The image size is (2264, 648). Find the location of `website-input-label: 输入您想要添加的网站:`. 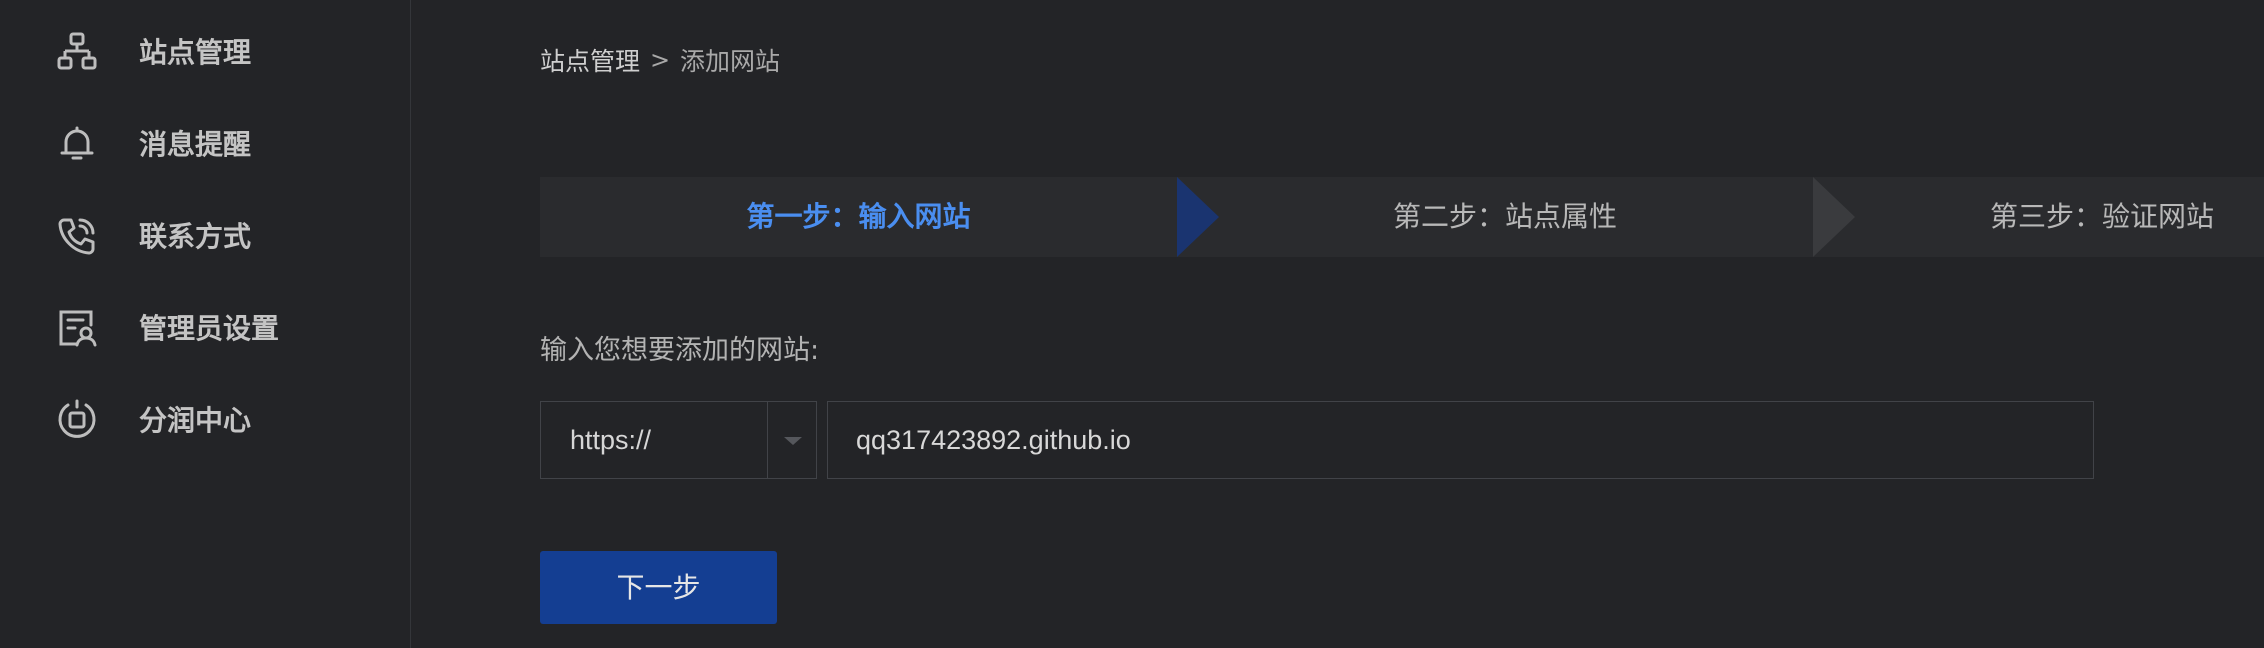

website-input-label: 输入您想要添加的网站: is located at coordinates (680, 350).